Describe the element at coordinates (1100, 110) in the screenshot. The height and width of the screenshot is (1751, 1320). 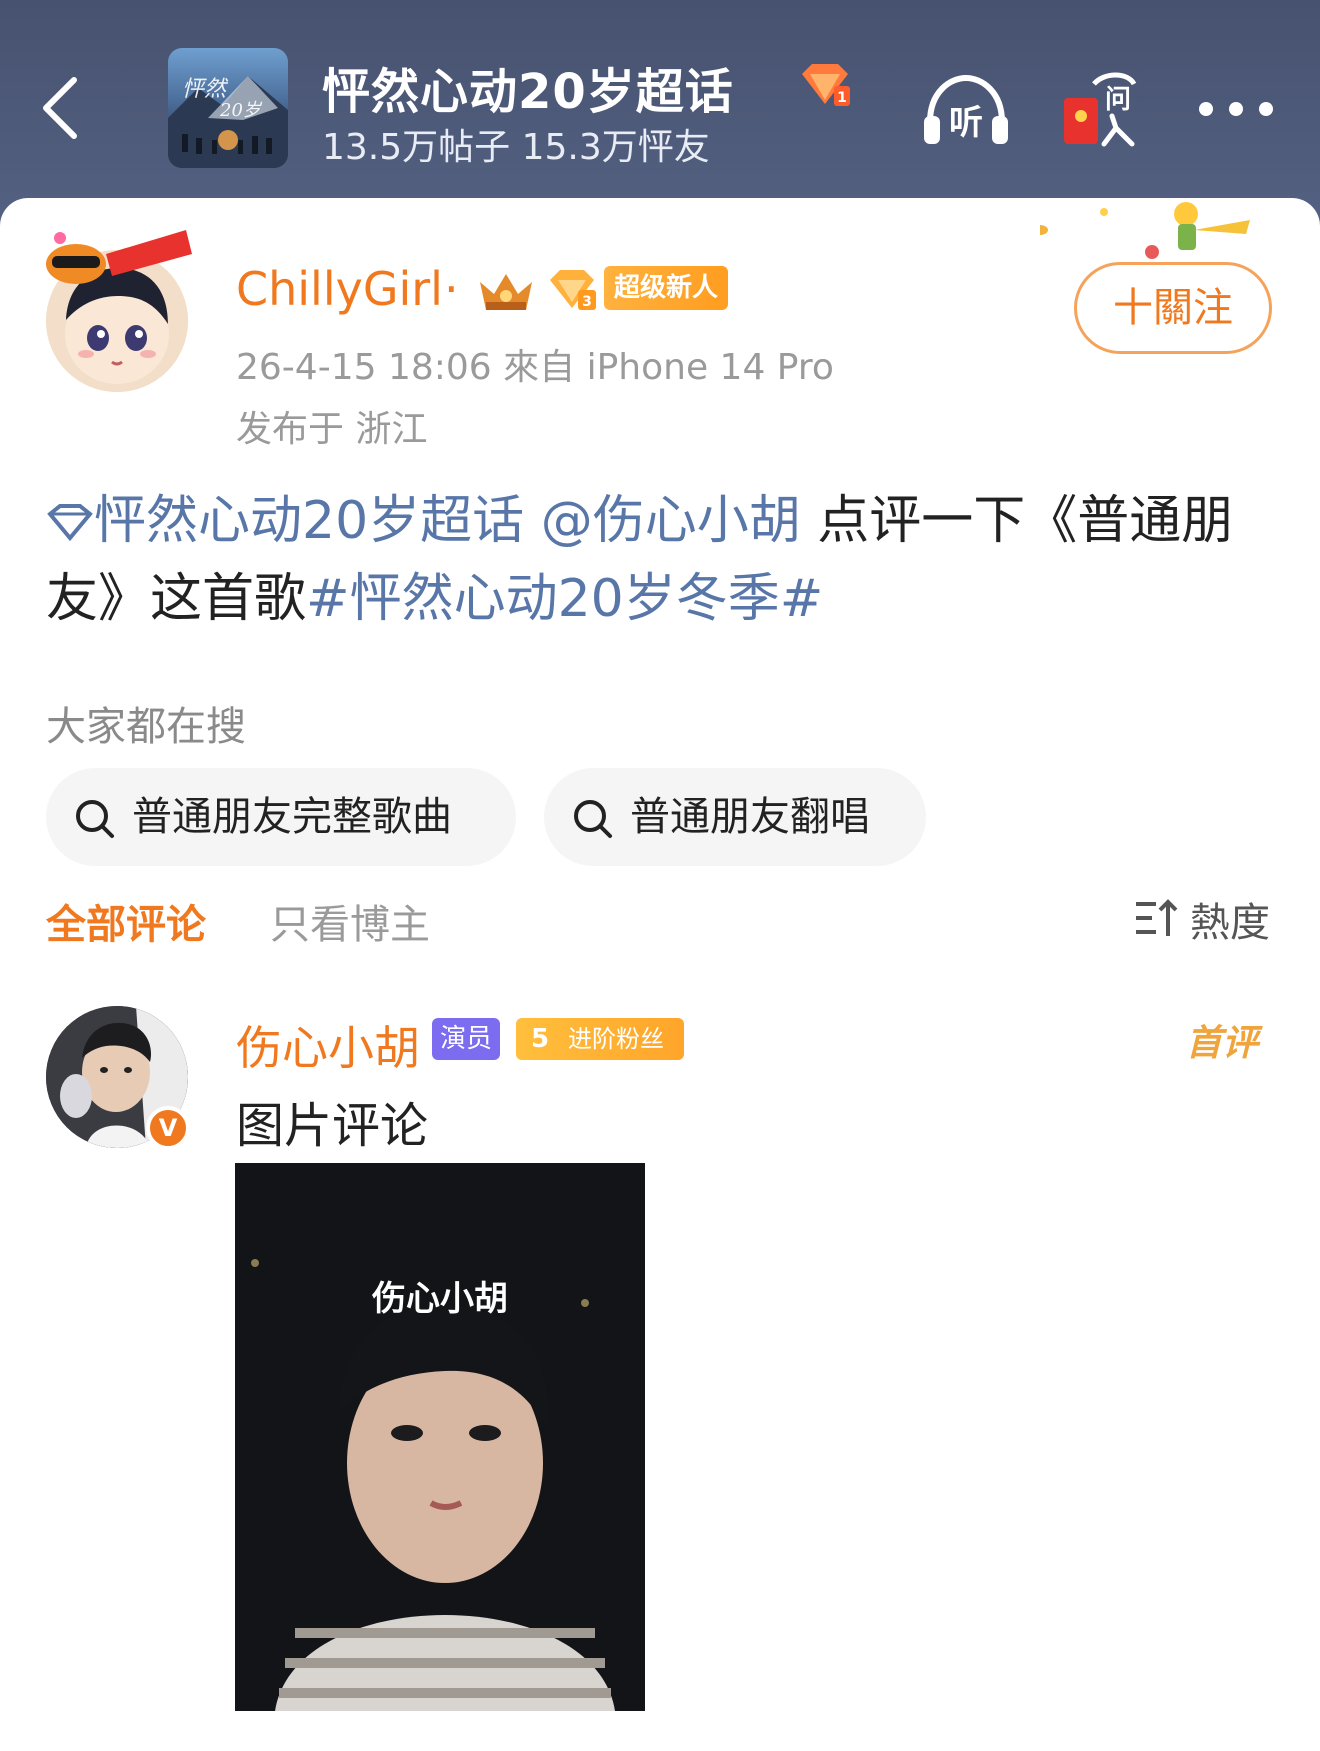
I see `ask-redpacket-icon: 问` at that location.